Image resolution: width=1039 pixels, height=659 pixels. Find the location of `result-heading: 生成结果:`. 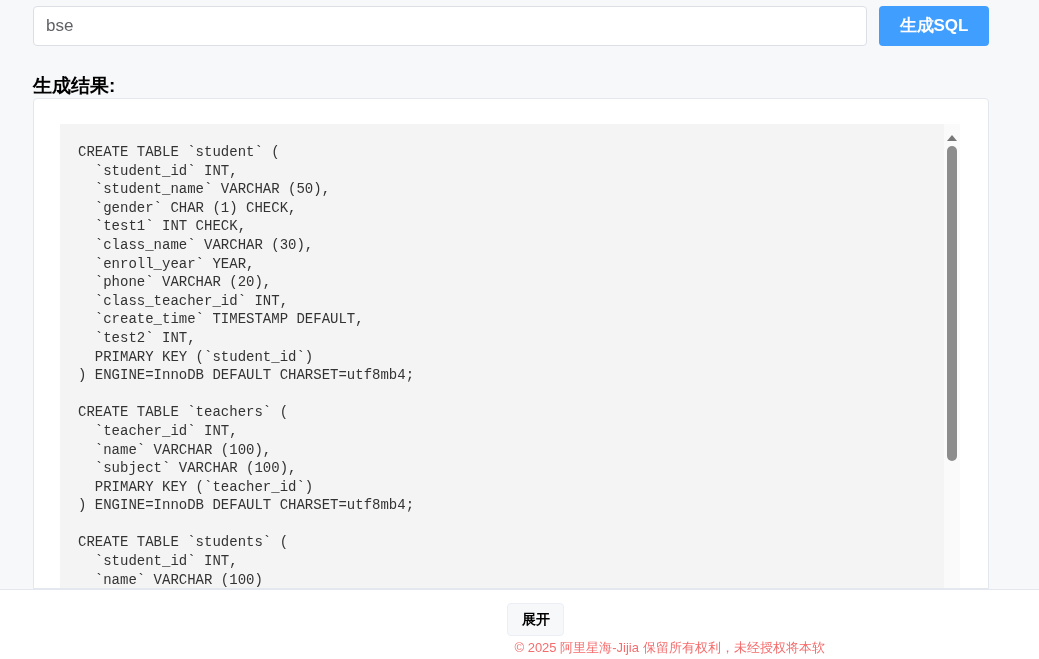

result-heading: 生成结果: is located at coordinates (74, 86).